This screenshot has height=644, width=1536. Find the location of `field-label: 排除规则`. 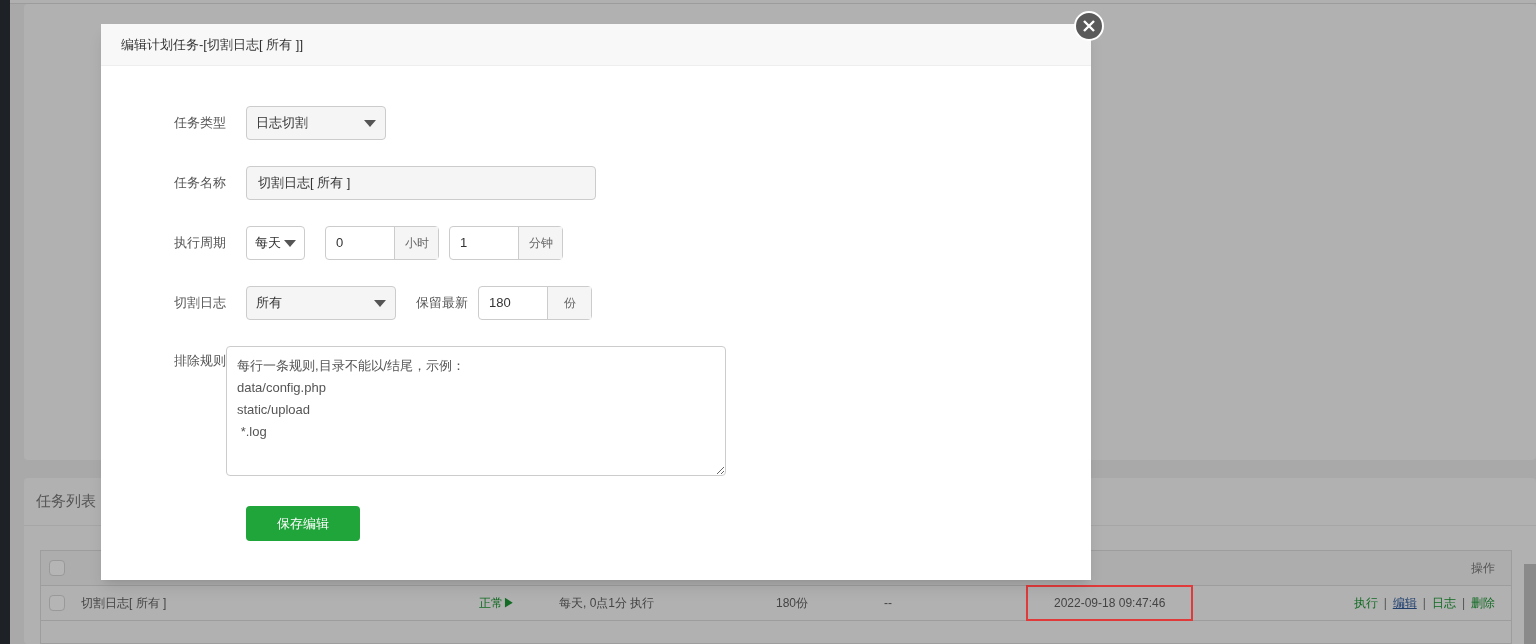

field-label: 排除规则 is located at coordinates (200, 360).